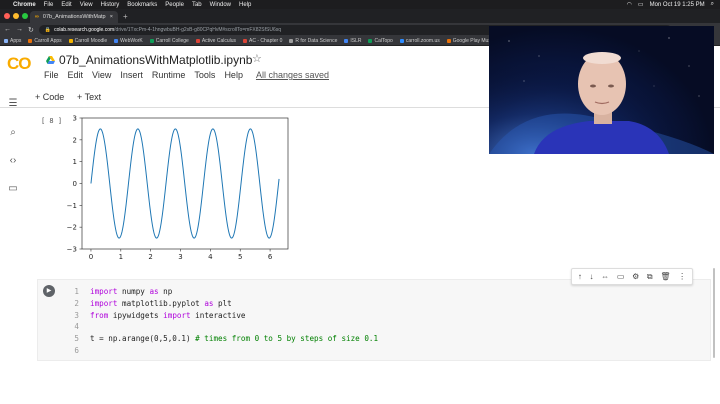  What do you see at coordinates (76, 339) in the screenshot?
I see `line-number: 5` at bounding box center [76, 339].